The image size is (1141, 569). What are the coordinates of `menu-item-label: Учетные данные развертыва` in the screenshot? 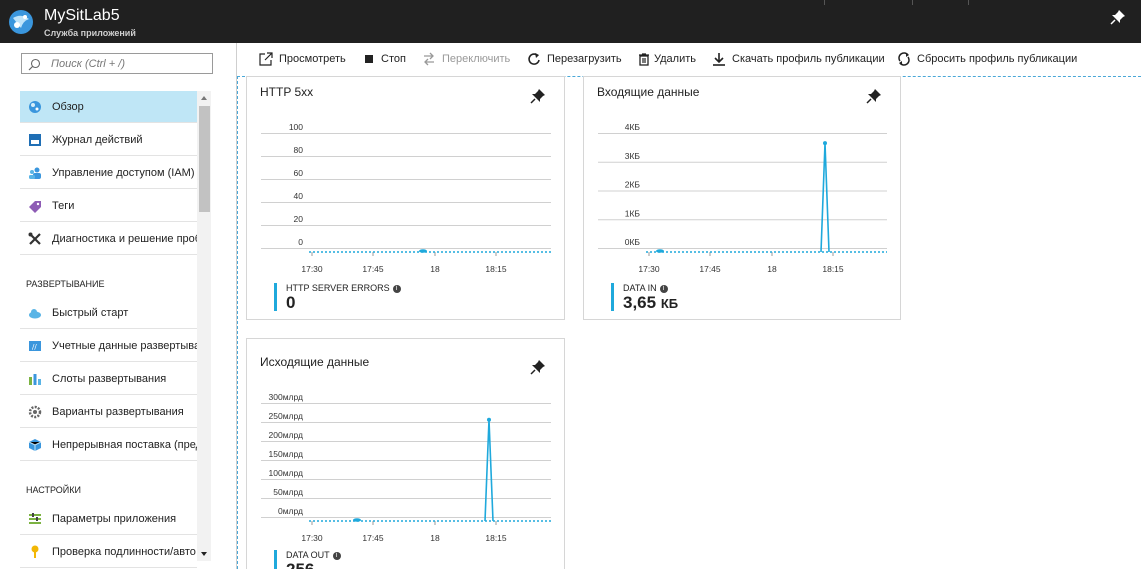 It's located at (124, 346).